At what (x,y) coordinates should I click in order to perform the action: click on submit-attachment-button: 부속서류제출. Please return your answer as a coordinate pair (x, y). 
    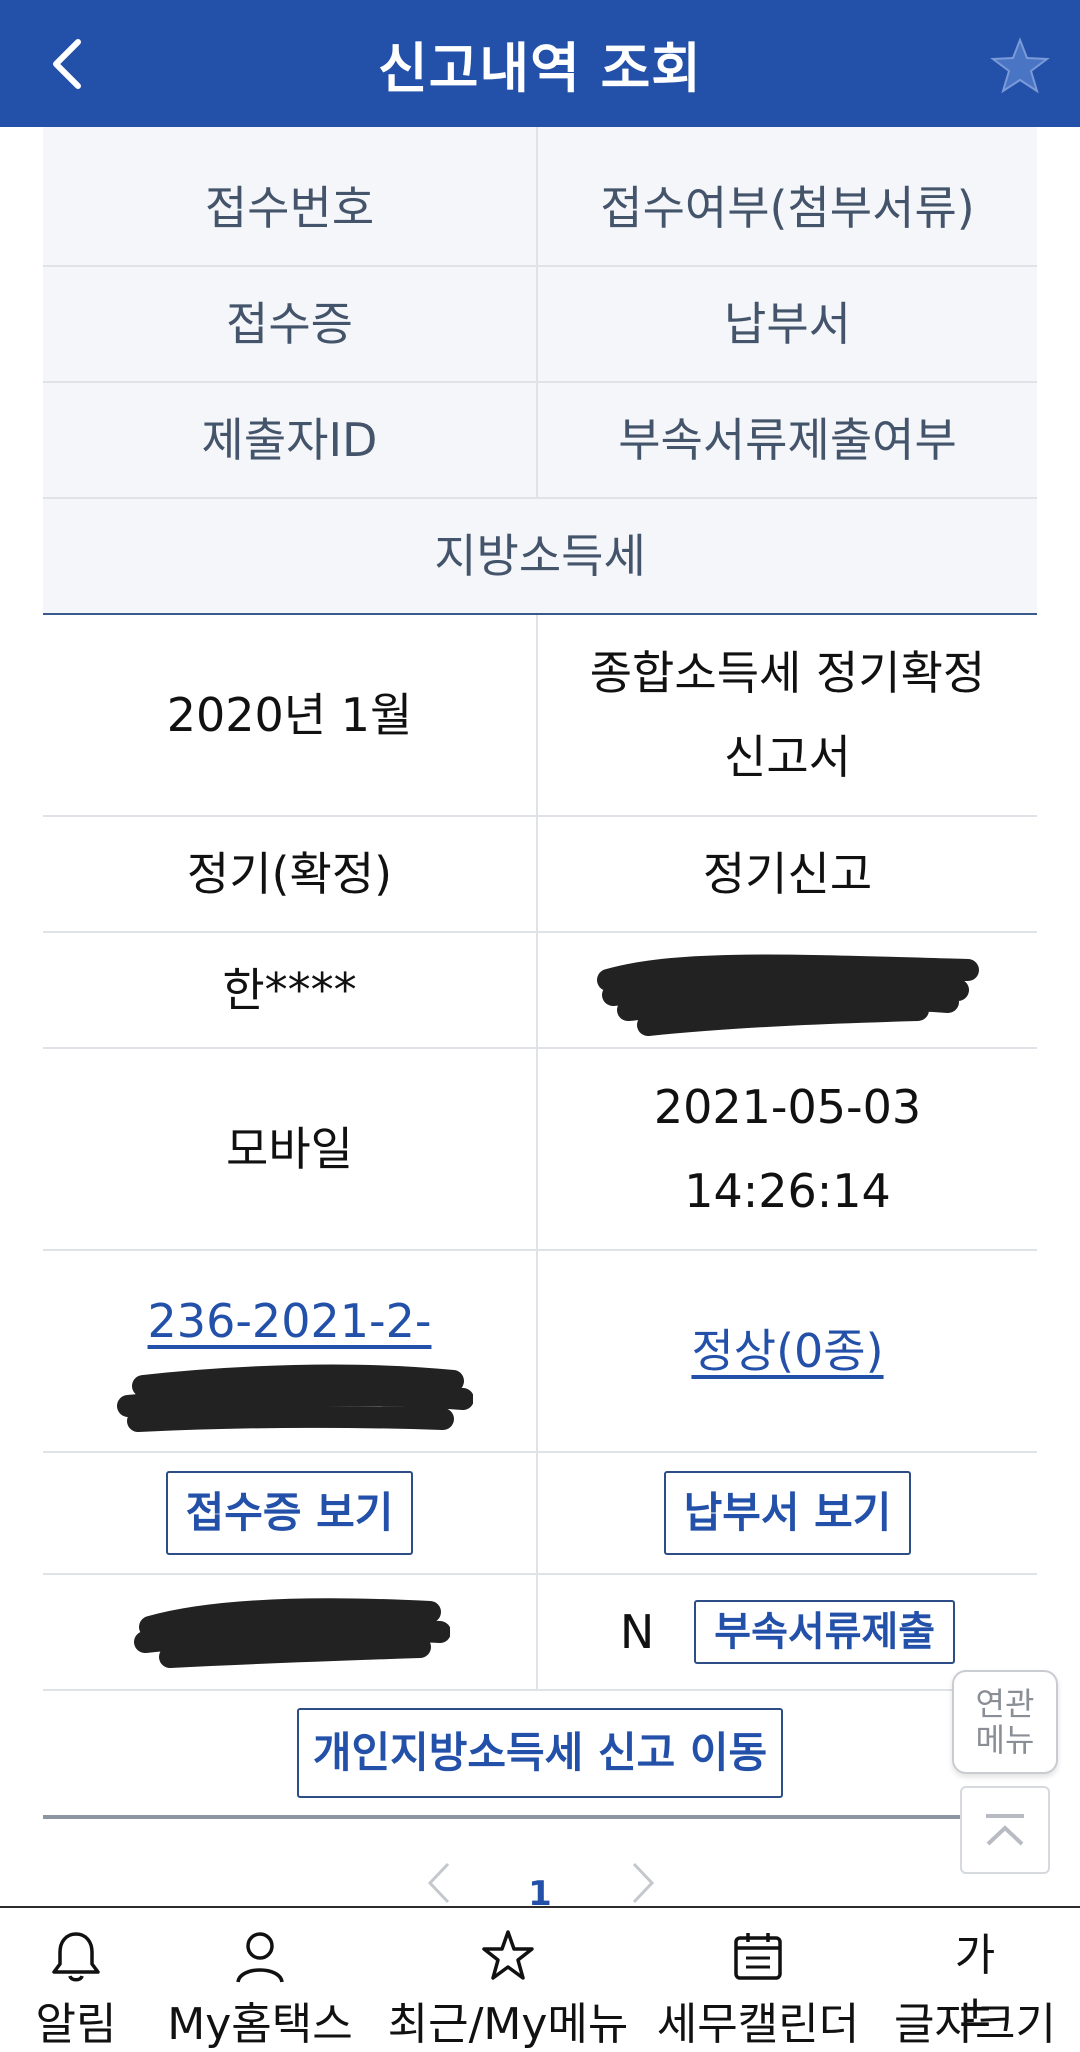
    Looking at the image, I should click on (825, 1632).